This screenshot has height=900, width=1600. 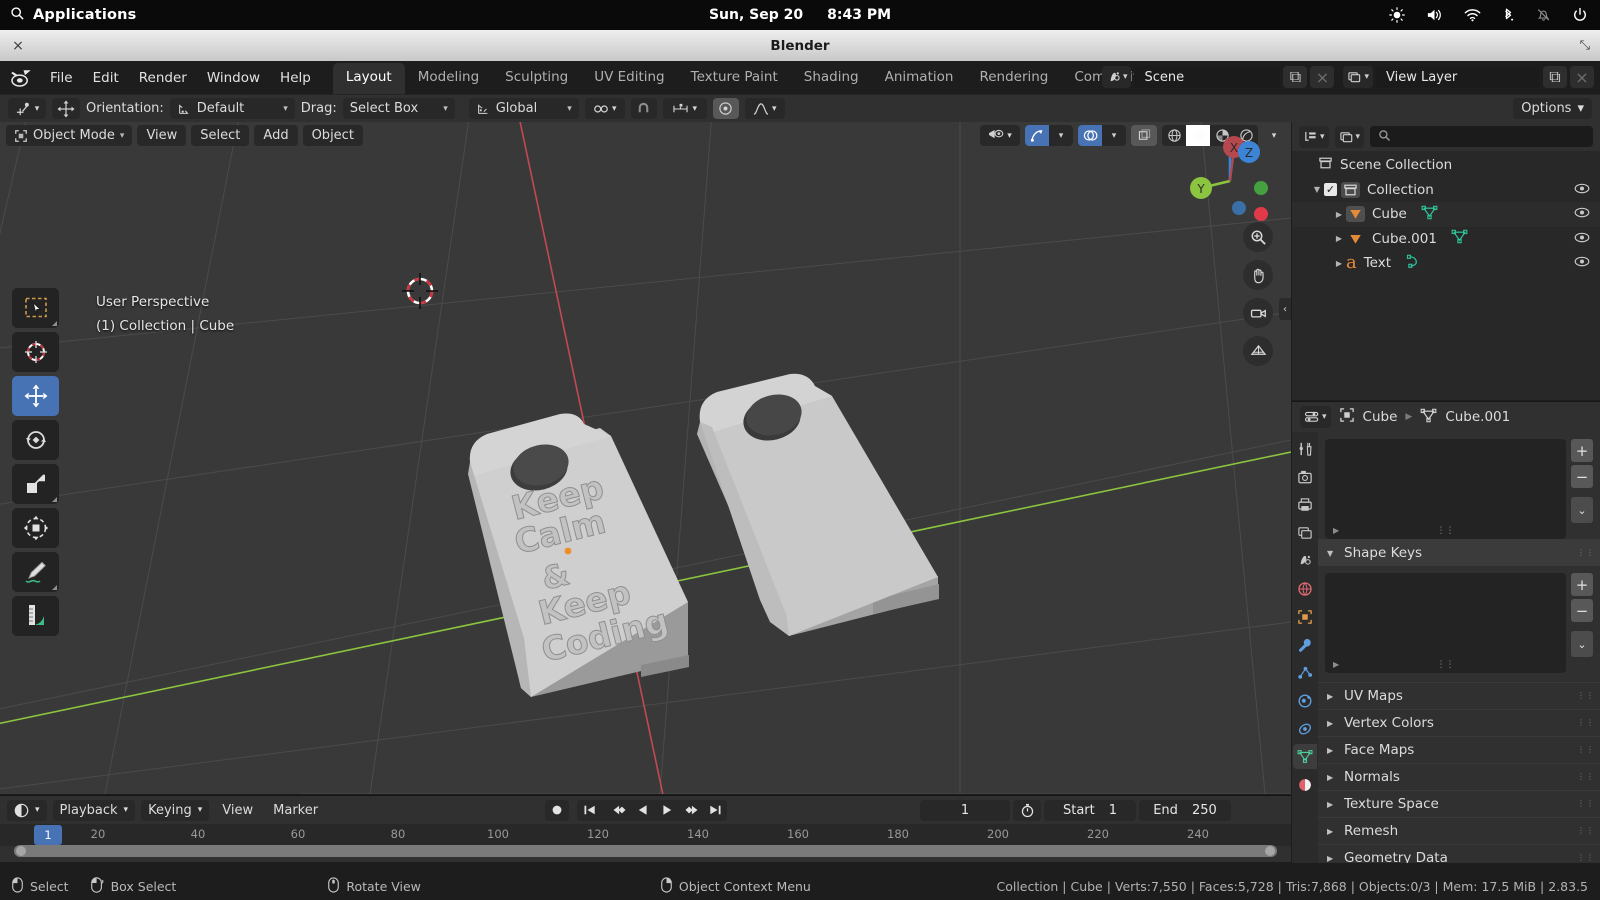 What do you see at coordinates (1446, 239) in the screenshot?
I see `outliner-row-cube-001: ▶ Cube.001` at bounding box center [1446, 239].